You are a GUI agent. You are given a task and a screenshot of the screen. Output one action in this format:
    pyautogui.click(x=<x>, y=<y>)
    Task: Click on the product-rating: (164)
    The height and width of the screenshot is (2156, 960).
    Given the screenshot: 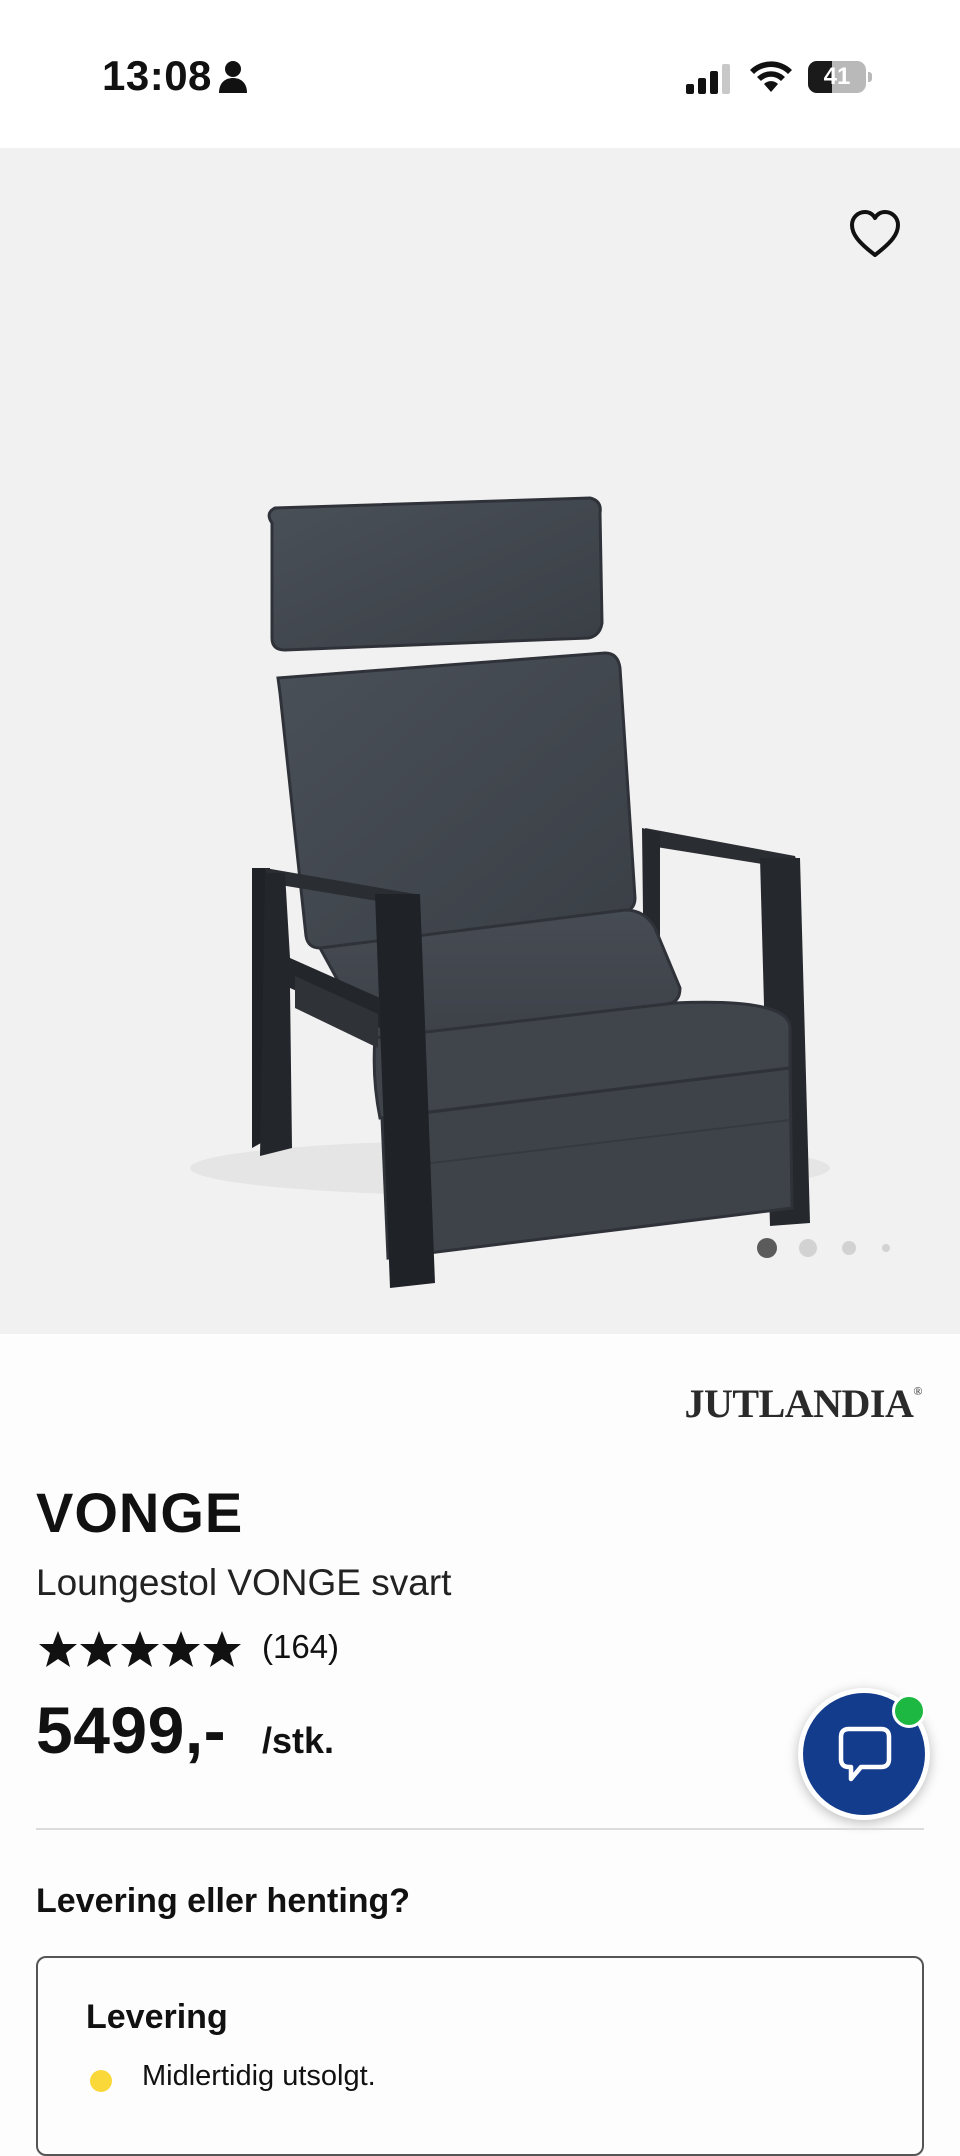 What is the action you would take?
    pyautogui.click(x=248, y=1650)
    